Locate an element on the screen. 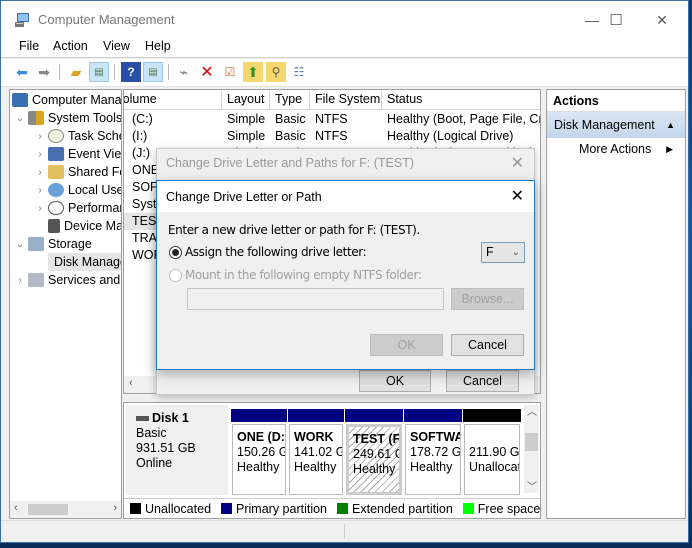 This screenshot has height=548, width=692. assign-drive-letter-label: Assign the following drive letter: is located at coordinates (276, 252).